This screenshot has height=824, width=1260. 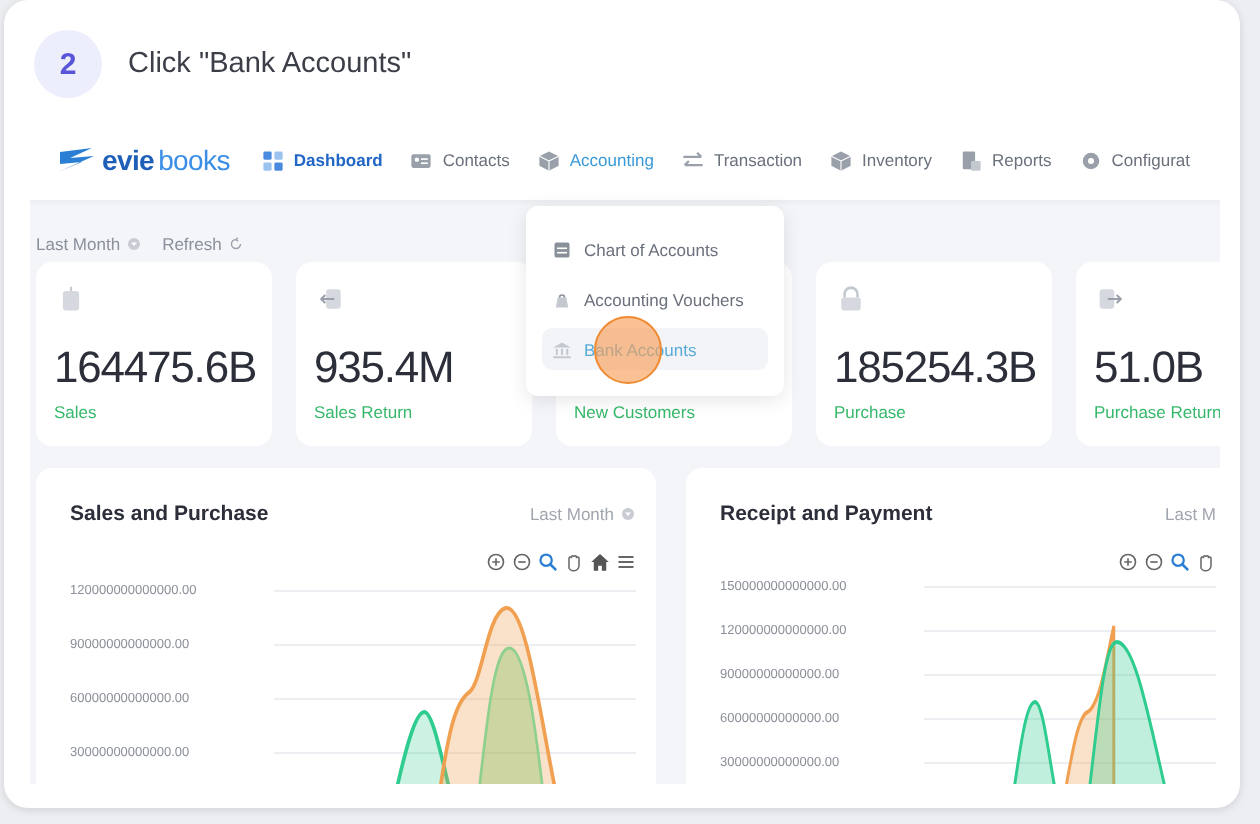 I want to click on menu-item: Chart of Accounts, so click(x=655, y=249).